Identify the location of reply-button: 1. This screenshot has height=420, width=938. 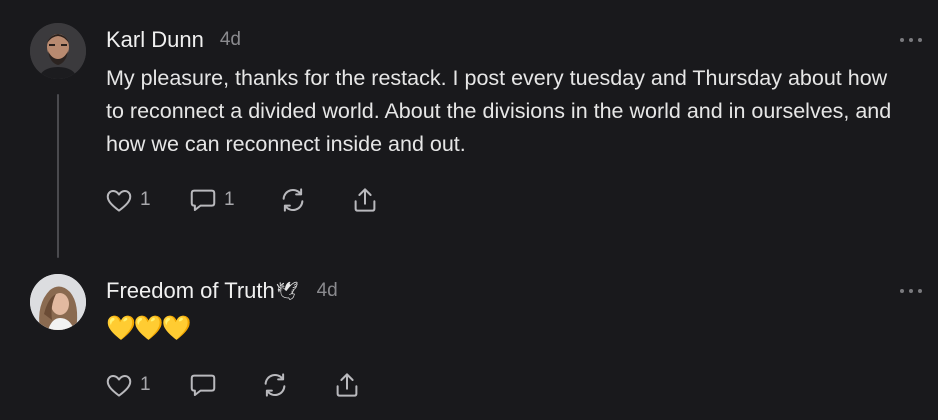
(233, 200).